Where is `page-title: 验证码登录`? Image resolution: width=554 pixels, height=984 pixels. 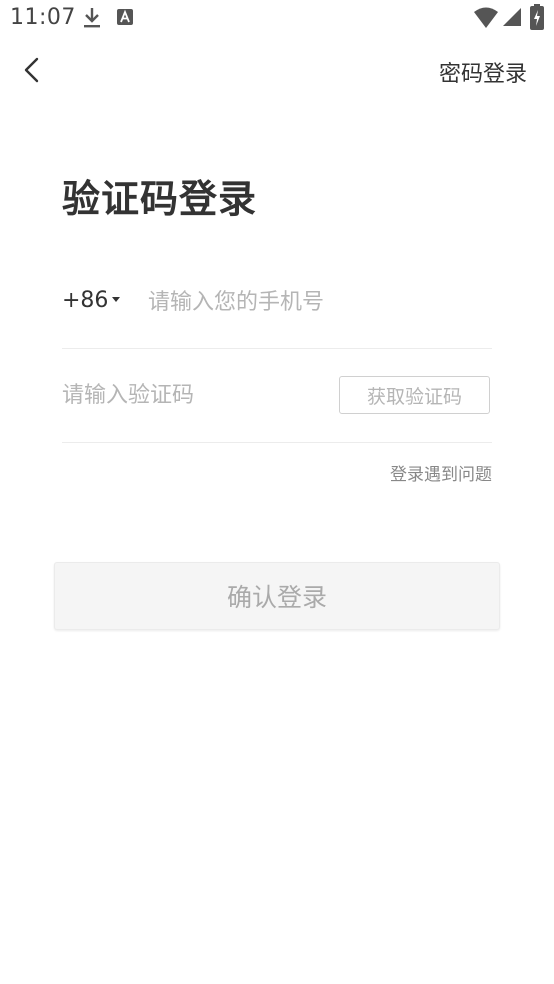 page-title: 验证码登录 is located at coordinates (160, 199).